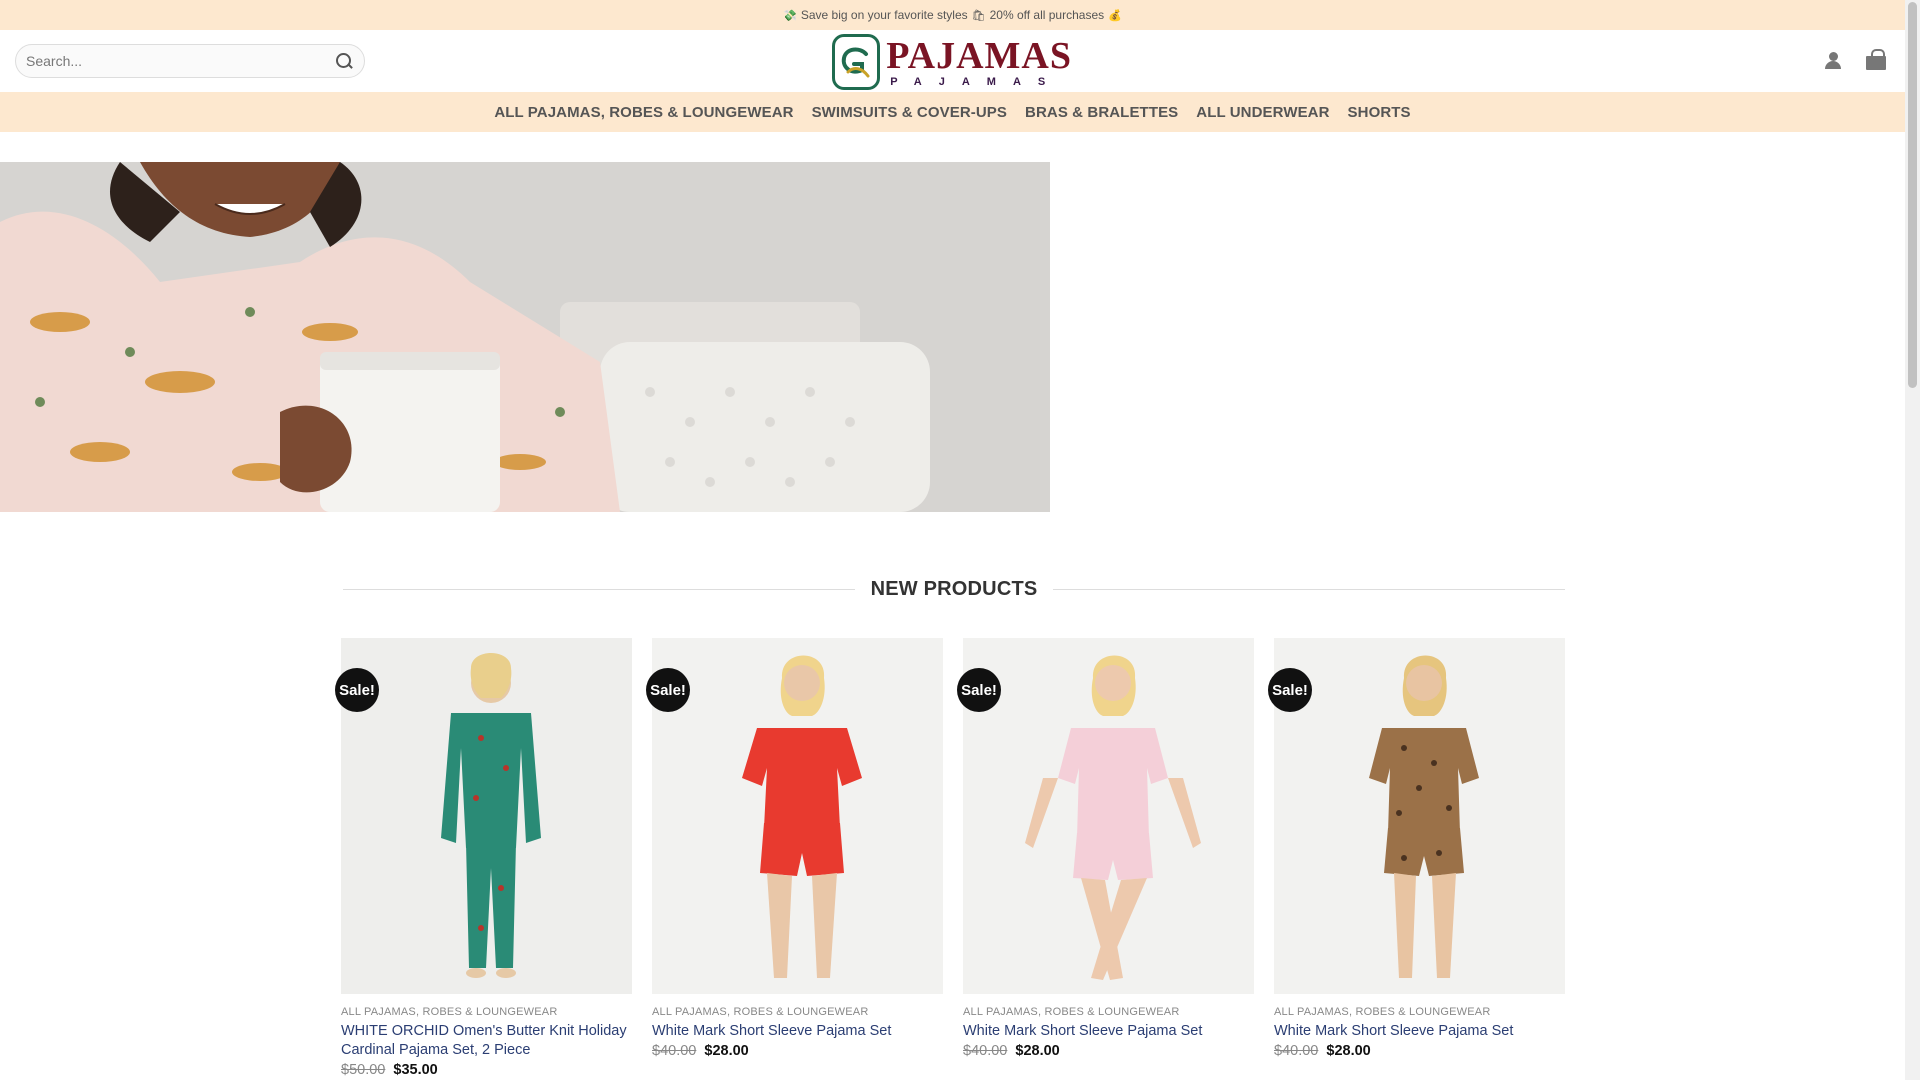 The height and width of the screenshot is (1080, 1920). I want to click on nav-item-shorts: SHORTS, so click(1379, 112).